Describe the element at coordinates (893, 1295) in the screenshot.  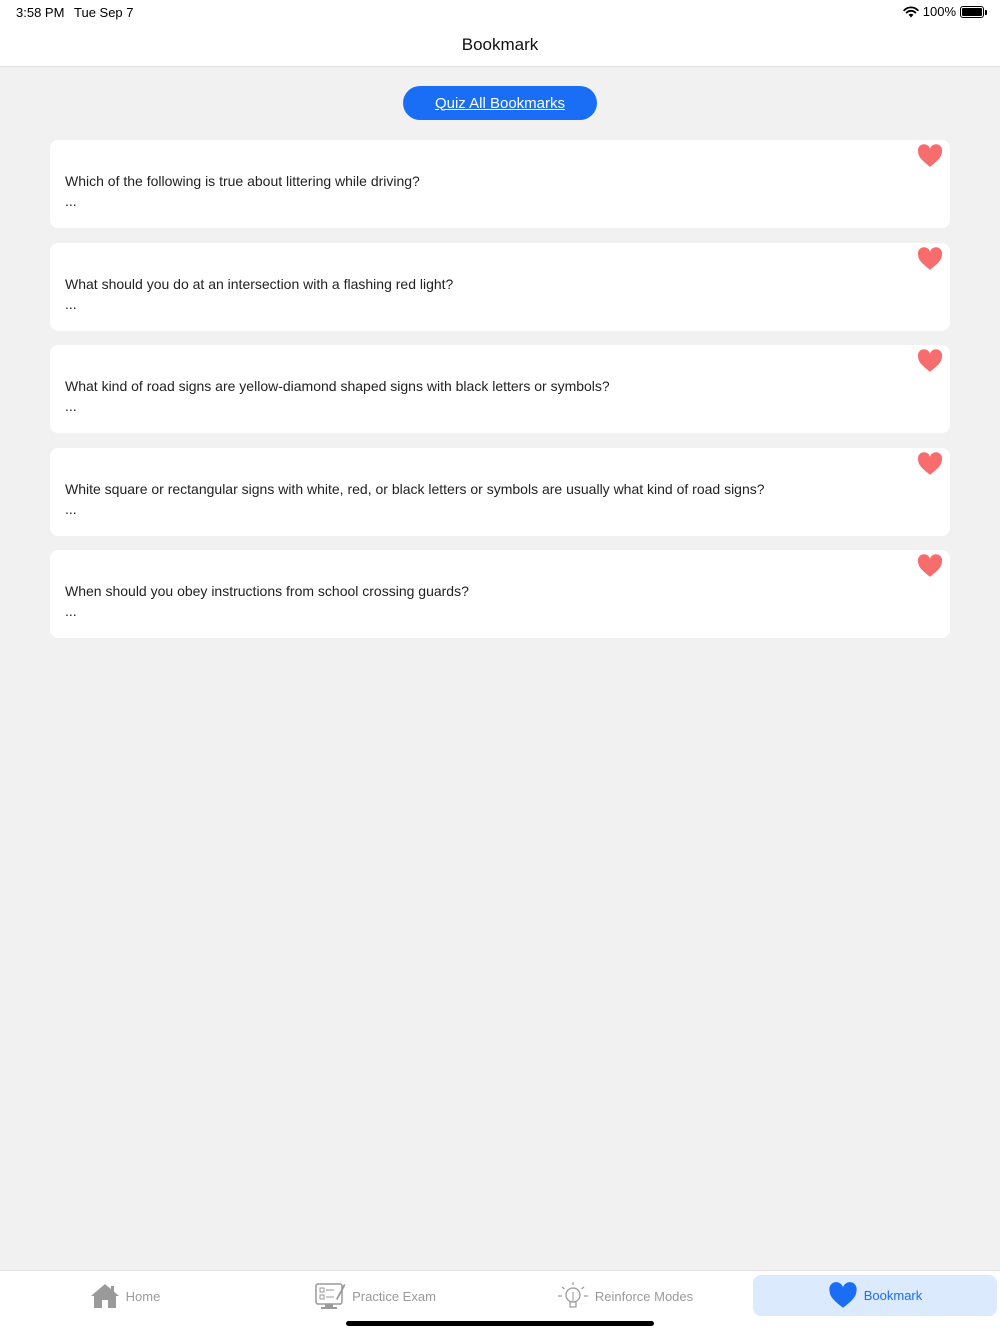
I see `tab-bookmark-label: Bookmark` at that location.